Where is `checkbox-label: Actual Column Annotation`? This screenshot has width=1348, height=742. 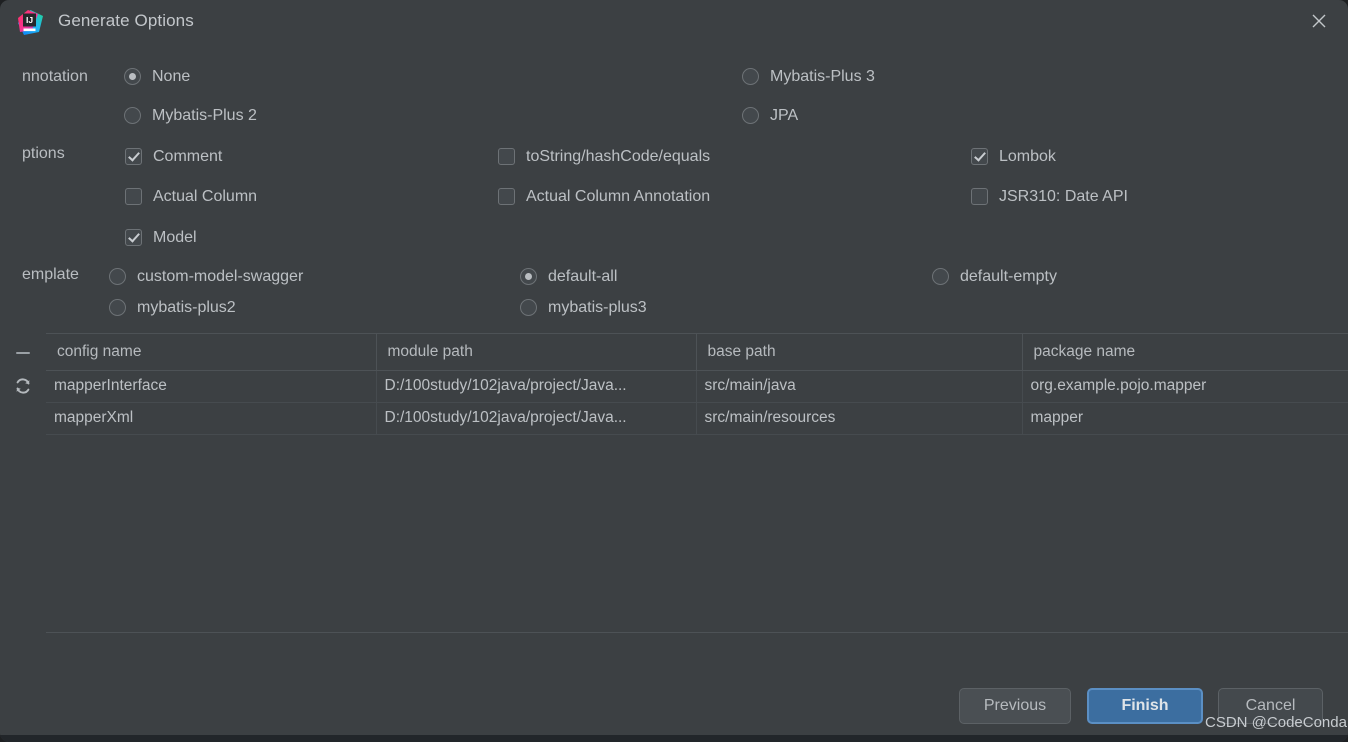 checkbox-label: Actual Column Annotation is located at coordinates (618, 196).